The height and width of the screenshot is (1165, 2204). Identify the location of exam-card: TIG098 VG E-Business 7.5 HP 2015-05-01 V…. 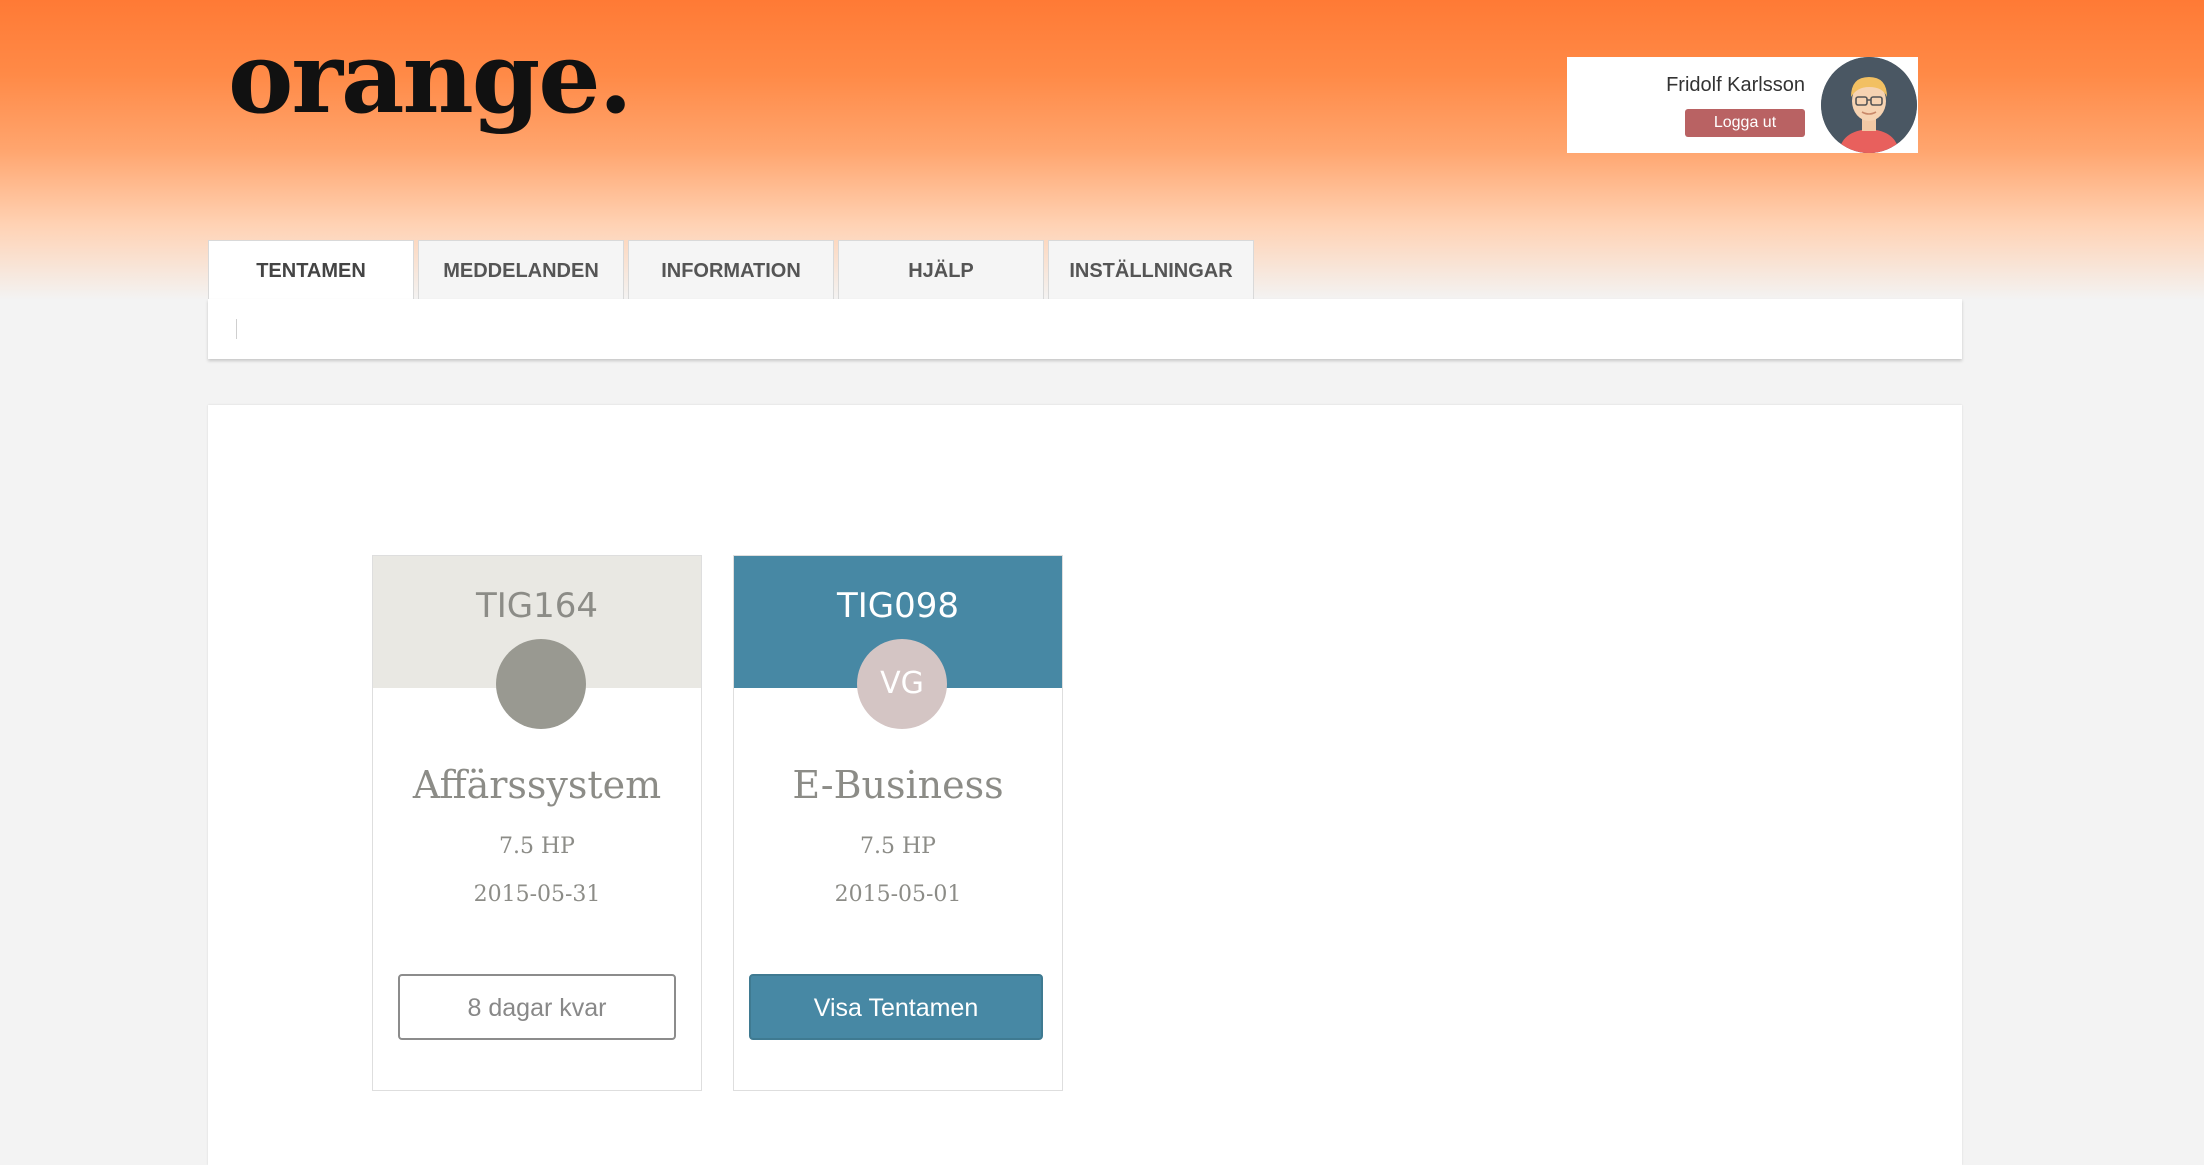
(898, 823).